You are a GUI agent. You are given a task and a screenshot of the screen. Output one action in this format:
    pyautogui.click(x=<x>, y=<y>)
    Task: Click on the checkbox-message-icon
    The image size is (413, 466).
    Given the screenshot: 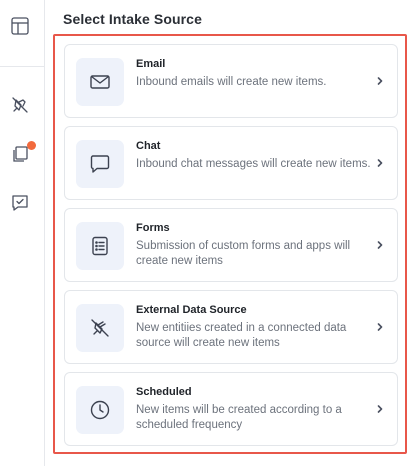 What is the action you would take?
    pyautogui.click(x=20, y=203)
    